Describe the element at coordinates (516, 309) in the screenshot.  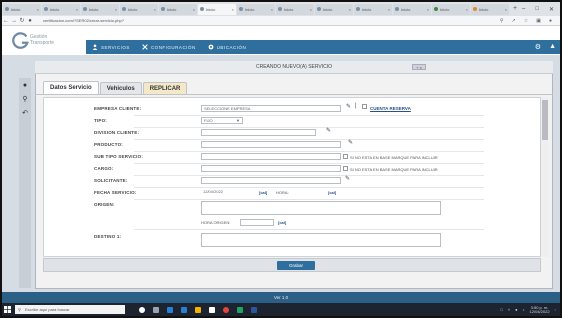
I see `network-icon: ●` at that location.